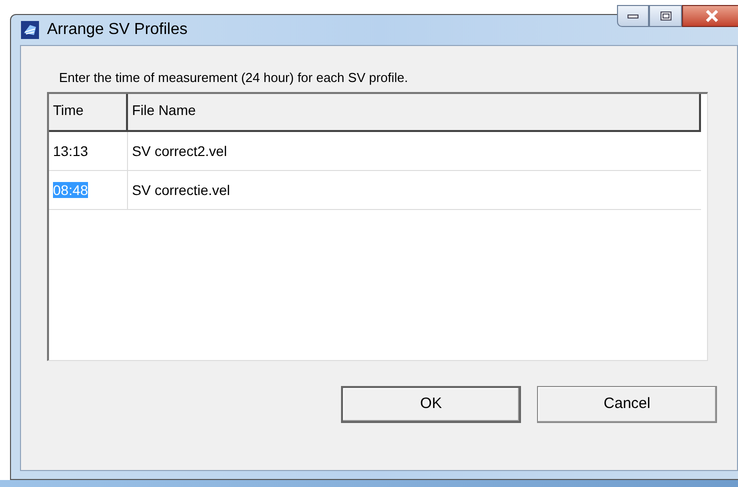 This screenshot has width=738, height=487. I want to click on instruction-text: Enter the time of measurement (24 hour) for each SV profile., so click(234, 78).